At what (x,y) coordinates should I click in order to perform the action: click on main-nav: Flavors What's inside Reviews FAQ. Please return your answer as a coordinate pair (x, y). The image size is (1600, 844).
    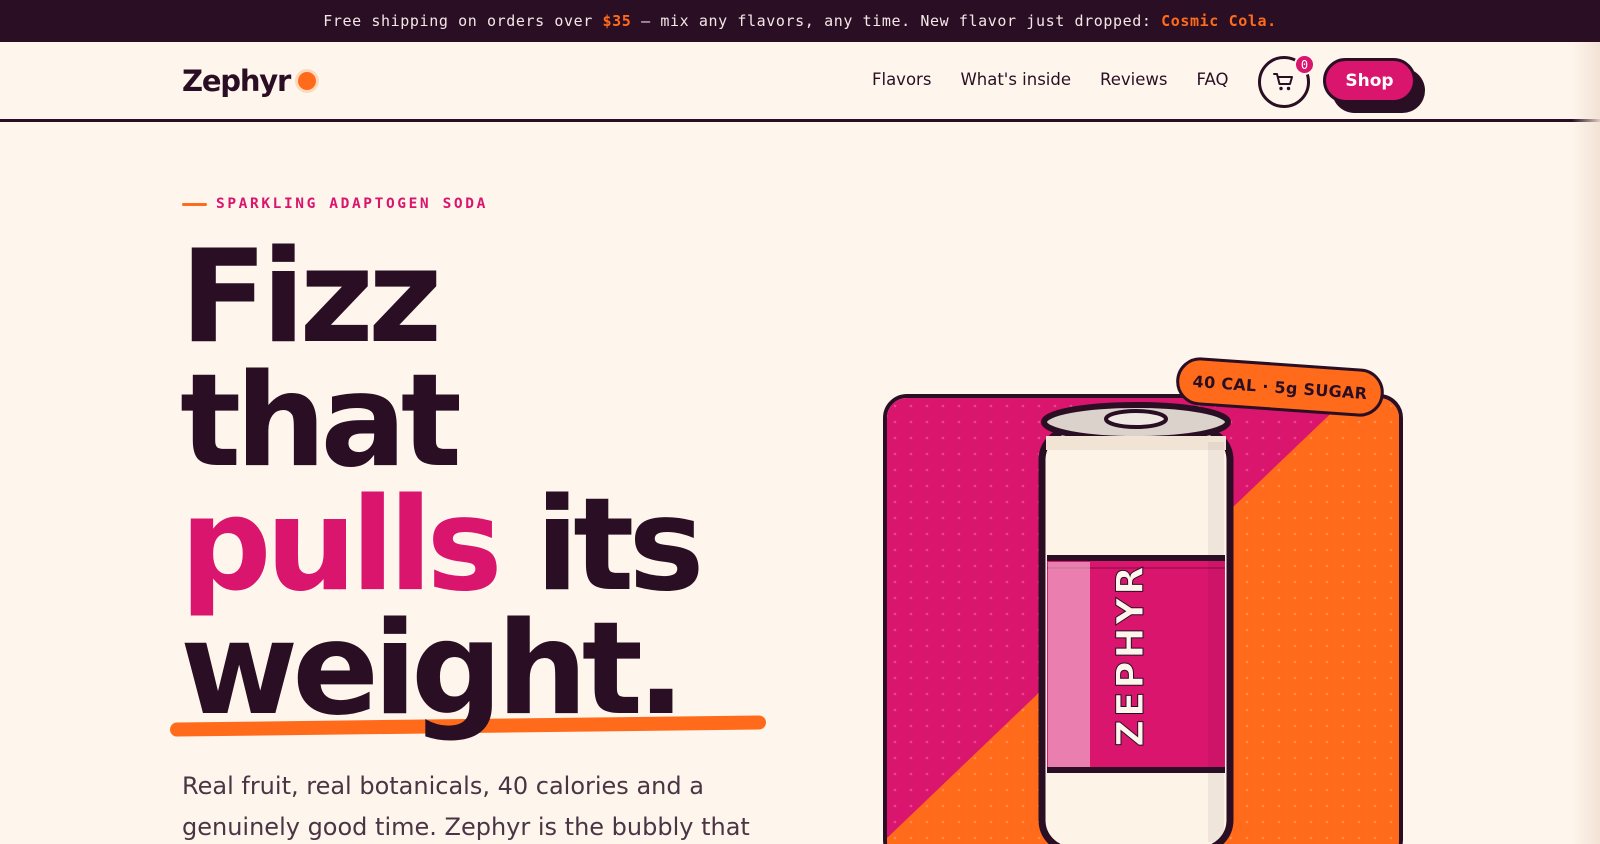
    Looking at the image, I should click on (1050, 79).